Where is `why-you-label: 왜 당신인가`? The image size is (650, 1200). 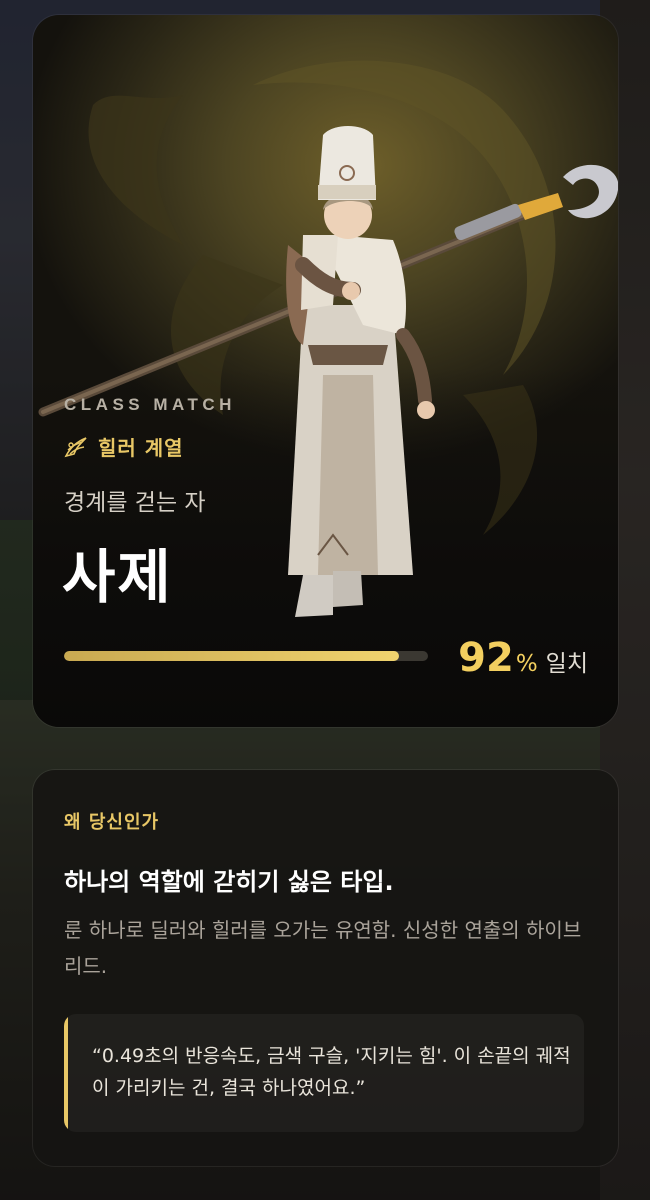 why-you-label: 왜 당신인가 is located at coordinates (112, 822).